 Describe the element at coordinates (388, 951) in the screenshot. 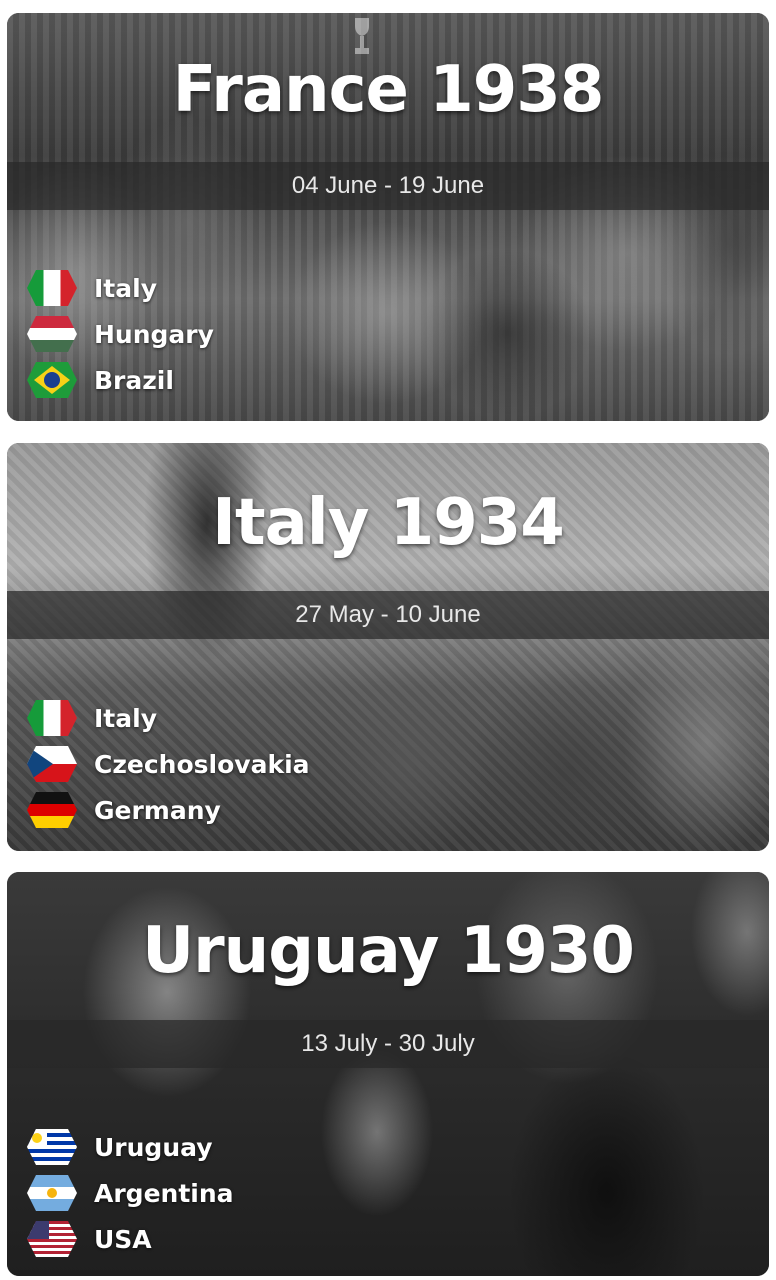

I see `cup-title: Uruguay 1930` at that location.